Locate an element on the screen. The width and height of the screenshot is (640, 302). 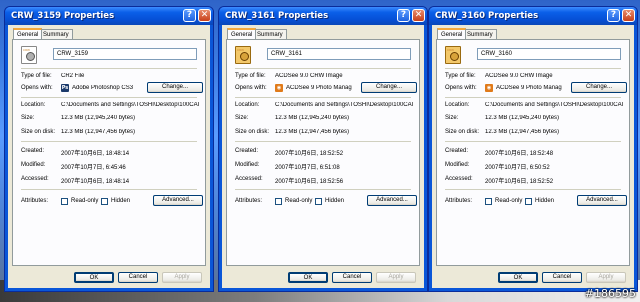
dialog-button-row: OK Cancel Apply is located at coordinates (109, 277).